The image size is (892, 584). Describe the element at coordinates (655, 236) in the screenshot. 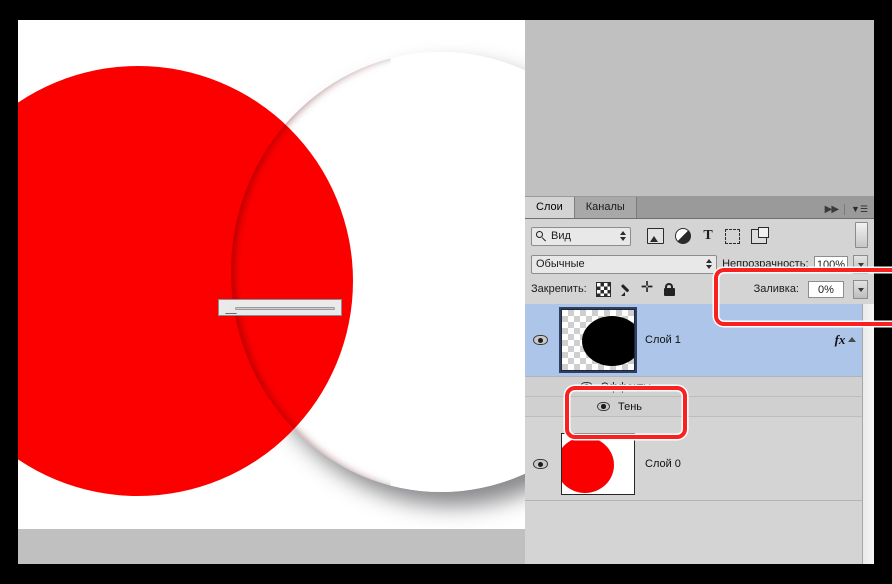

I see `picture-filter-icon` at that location.